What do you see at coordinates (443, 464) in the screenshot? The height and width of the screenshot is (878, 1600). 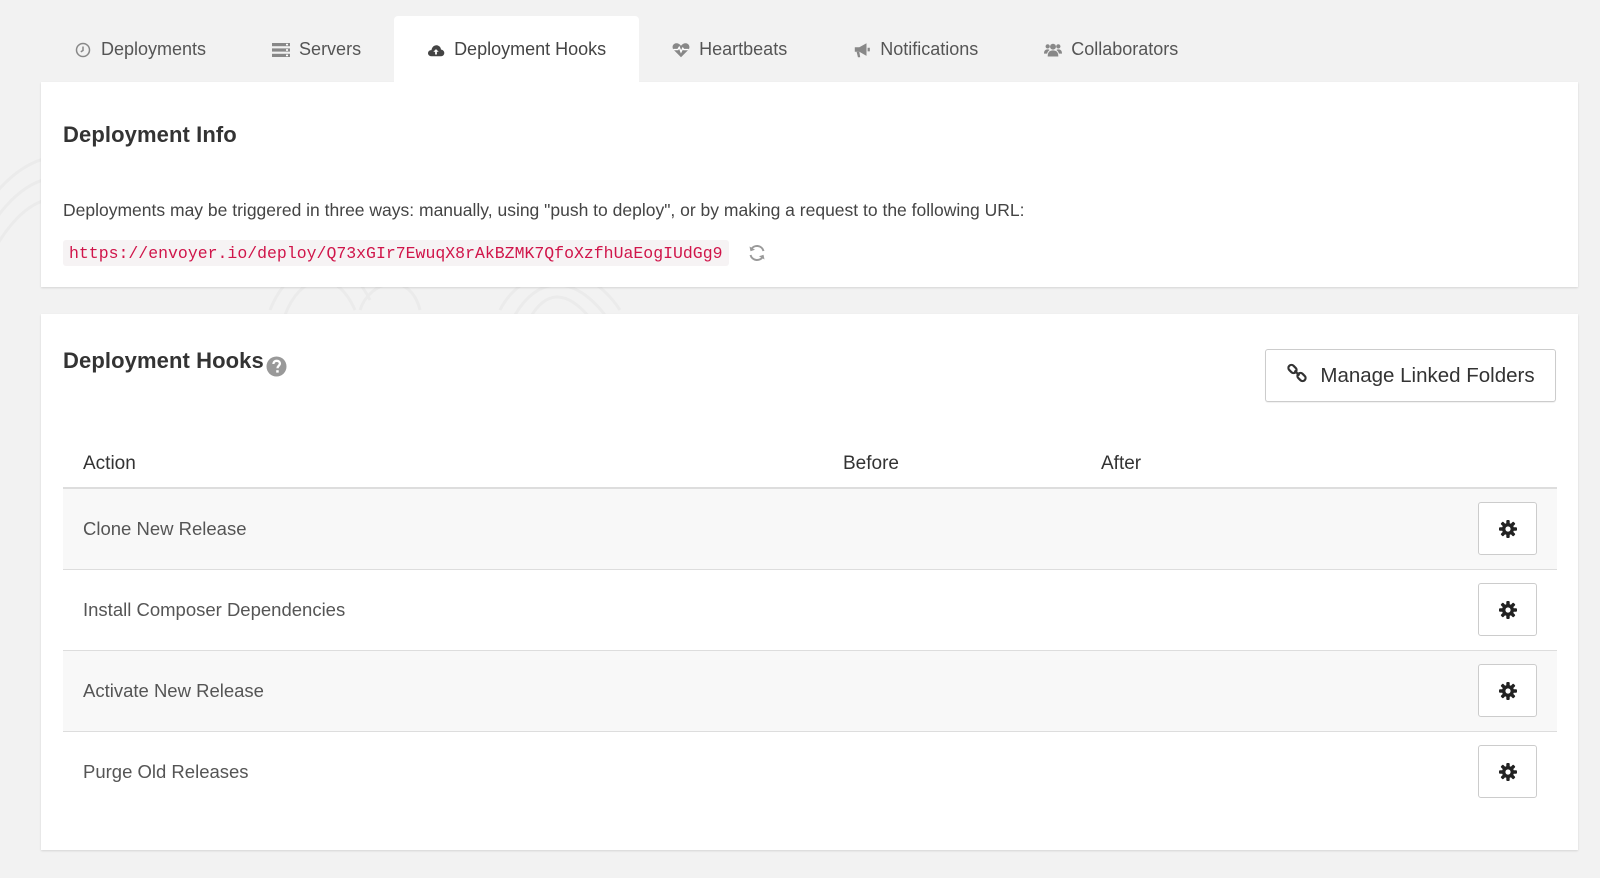 I see `column-header-action: Action` at bounding box center [443, 464].